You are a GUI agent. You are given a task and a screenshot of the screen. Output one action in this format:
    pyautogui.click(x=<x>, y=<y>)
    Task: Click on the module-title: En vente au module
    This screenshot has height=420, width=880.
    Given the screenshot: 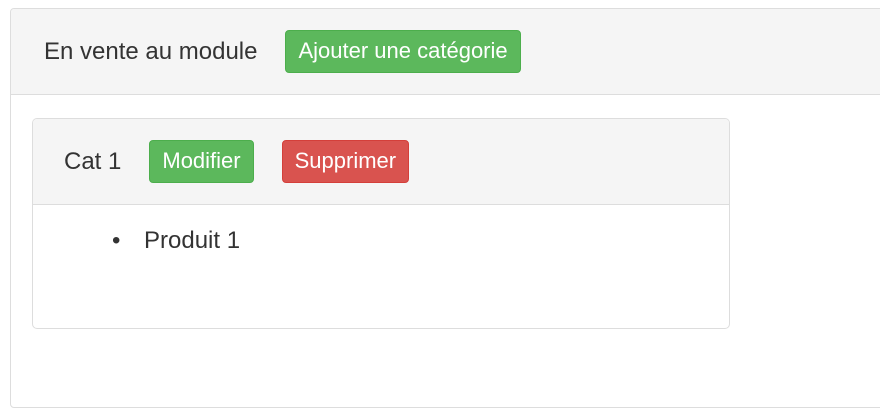 What is the action you would take?
    pyautogui.click(x=151, y=51)
    